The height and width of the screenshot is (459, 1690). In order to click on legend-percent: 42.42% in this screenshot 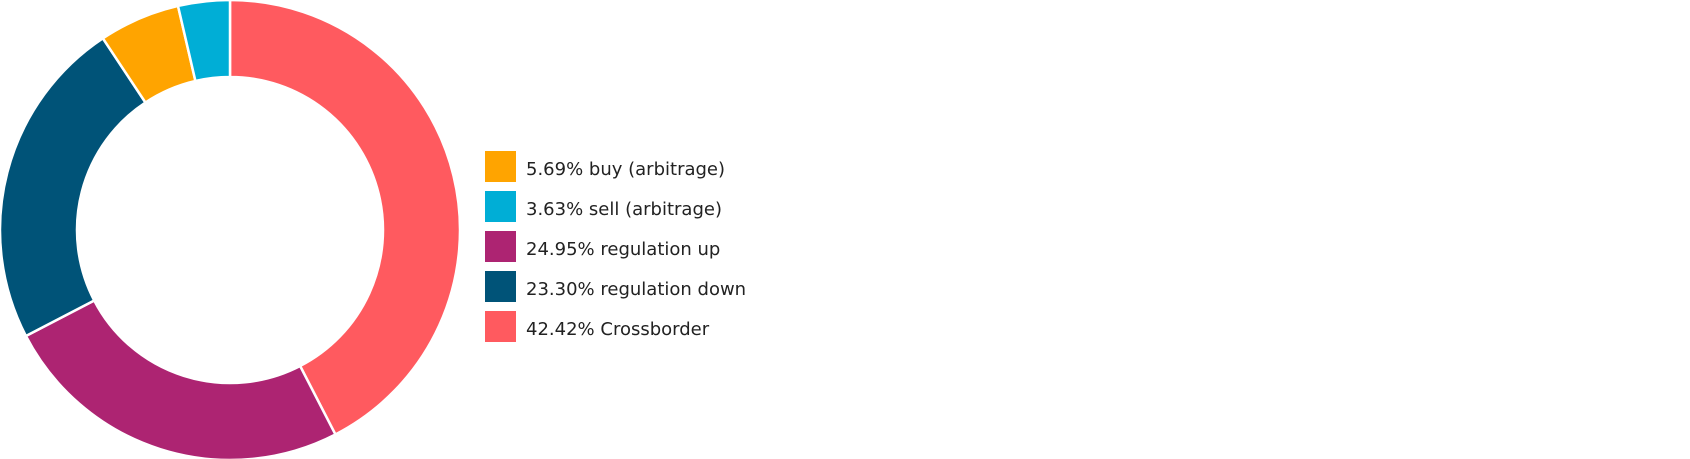, I will do `click(560, 329)`.